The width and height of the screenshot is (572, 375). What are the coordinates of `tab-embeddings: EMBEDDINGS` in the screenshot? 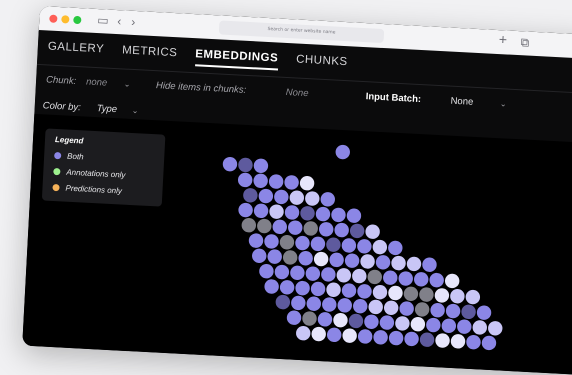 It's located at (236, 59).